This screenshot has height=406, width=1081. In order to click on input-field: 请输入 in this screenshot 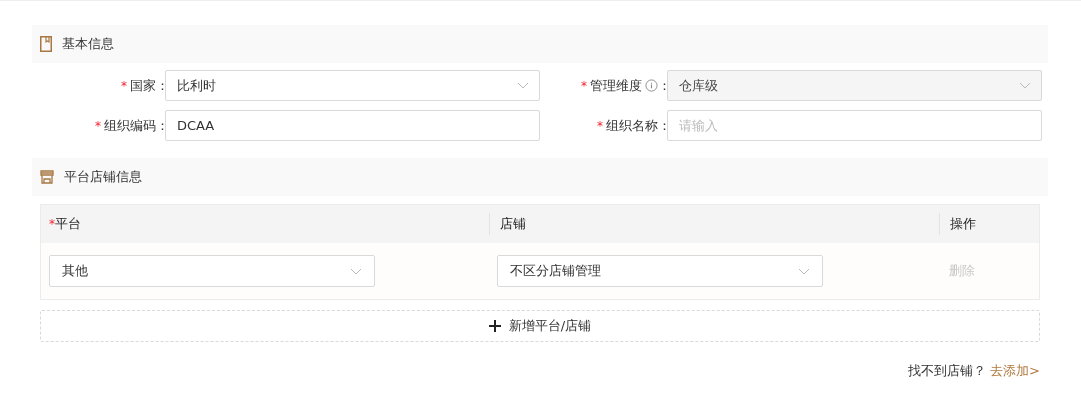, I will do `click(854, 125)`.